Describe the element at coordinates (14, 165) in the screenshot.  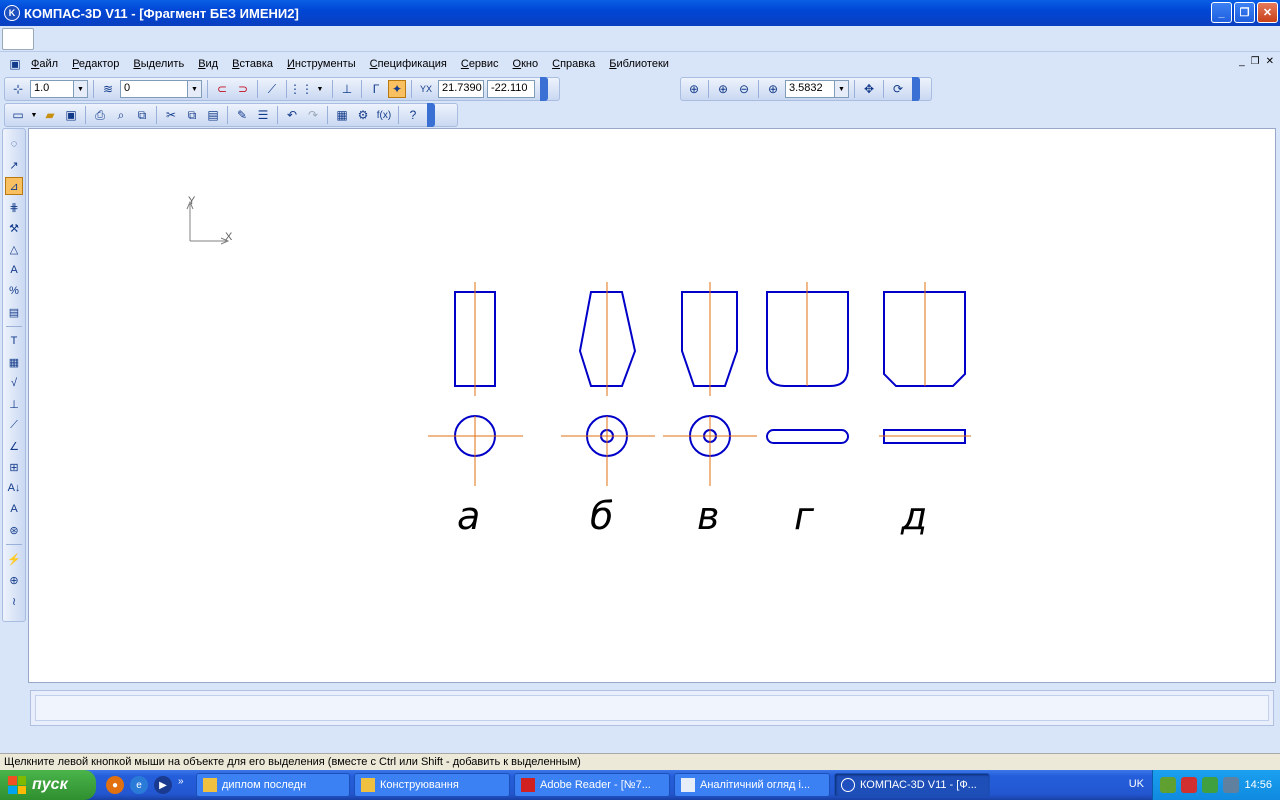
I see `dimensions-icon: ↗` at that location.